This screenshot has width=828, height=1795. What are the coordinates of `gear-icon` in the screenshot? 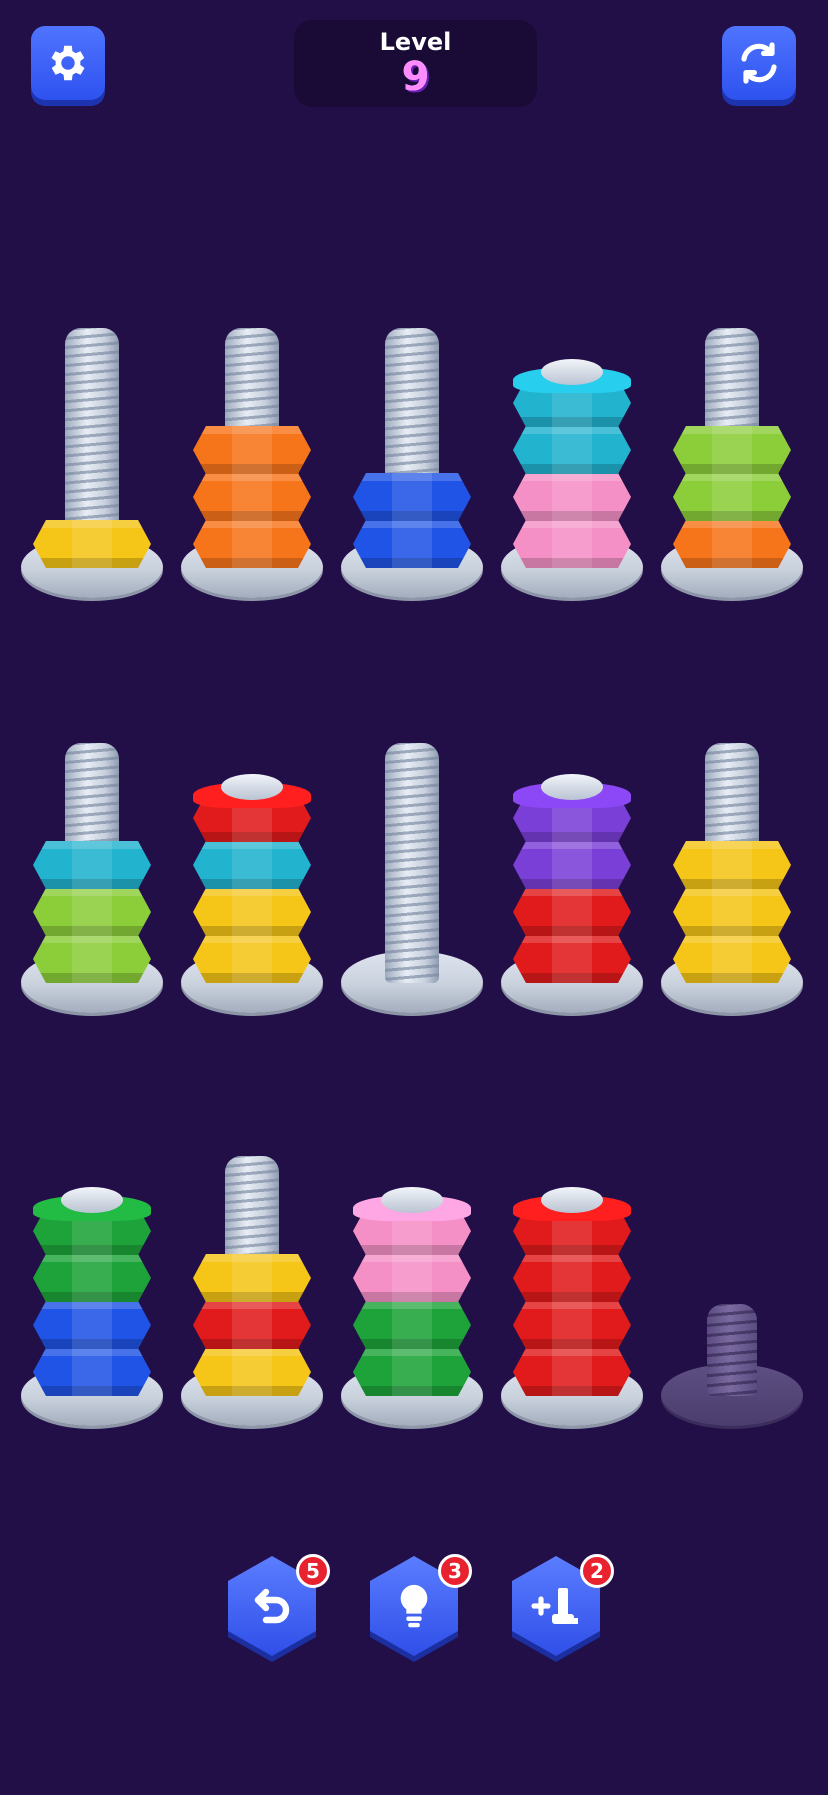 It's located at (68, 63).